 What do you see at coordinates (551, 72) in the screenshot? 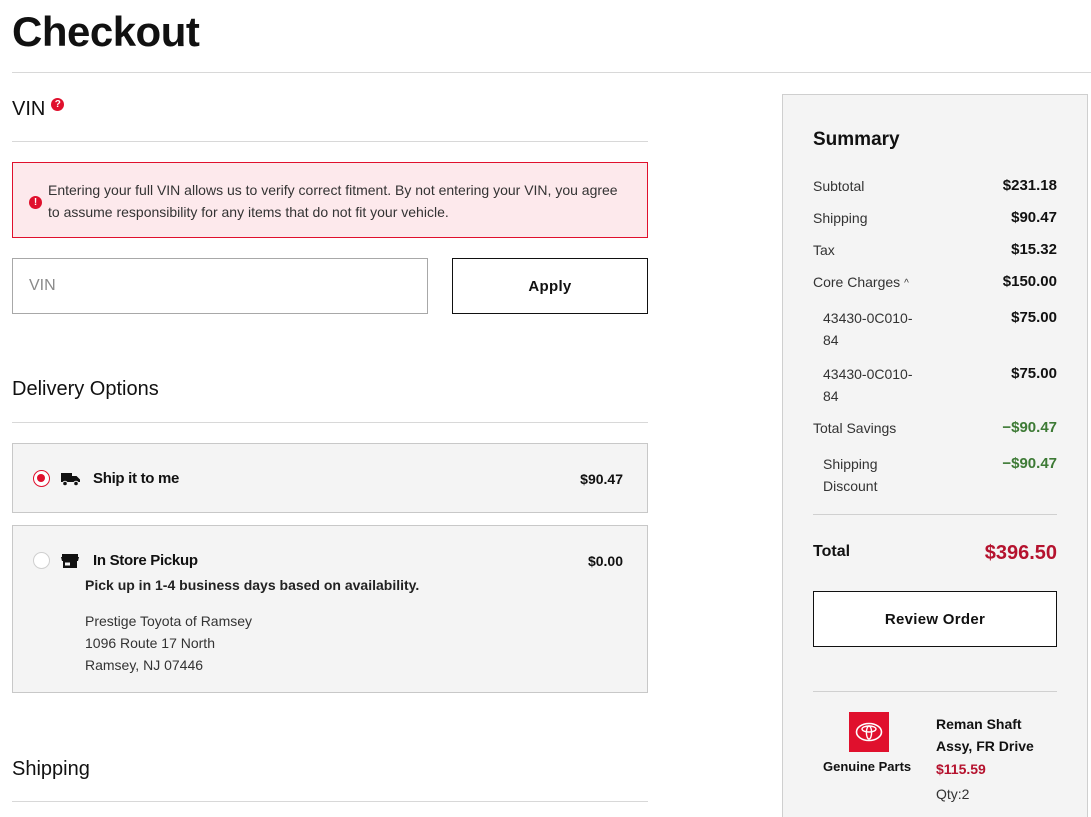
I see `title-divider` at bounding box center [551, 72].